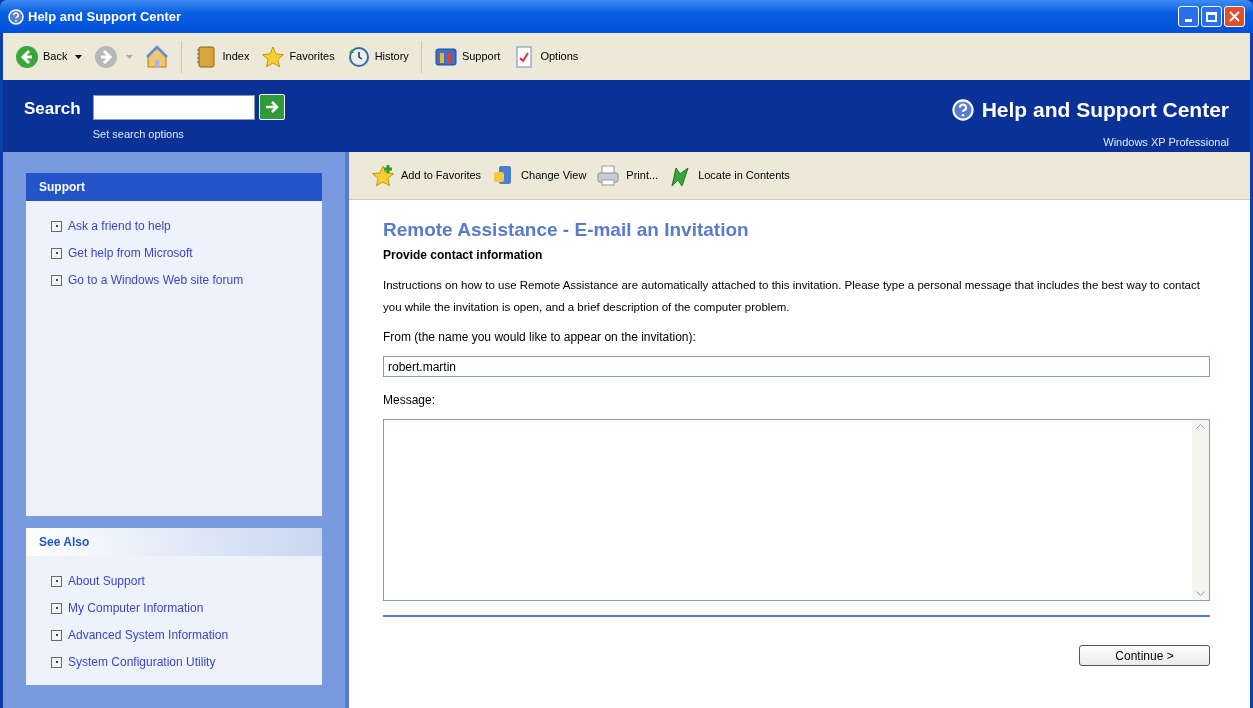  I want to click on minimize-button, so click(1188, 16).